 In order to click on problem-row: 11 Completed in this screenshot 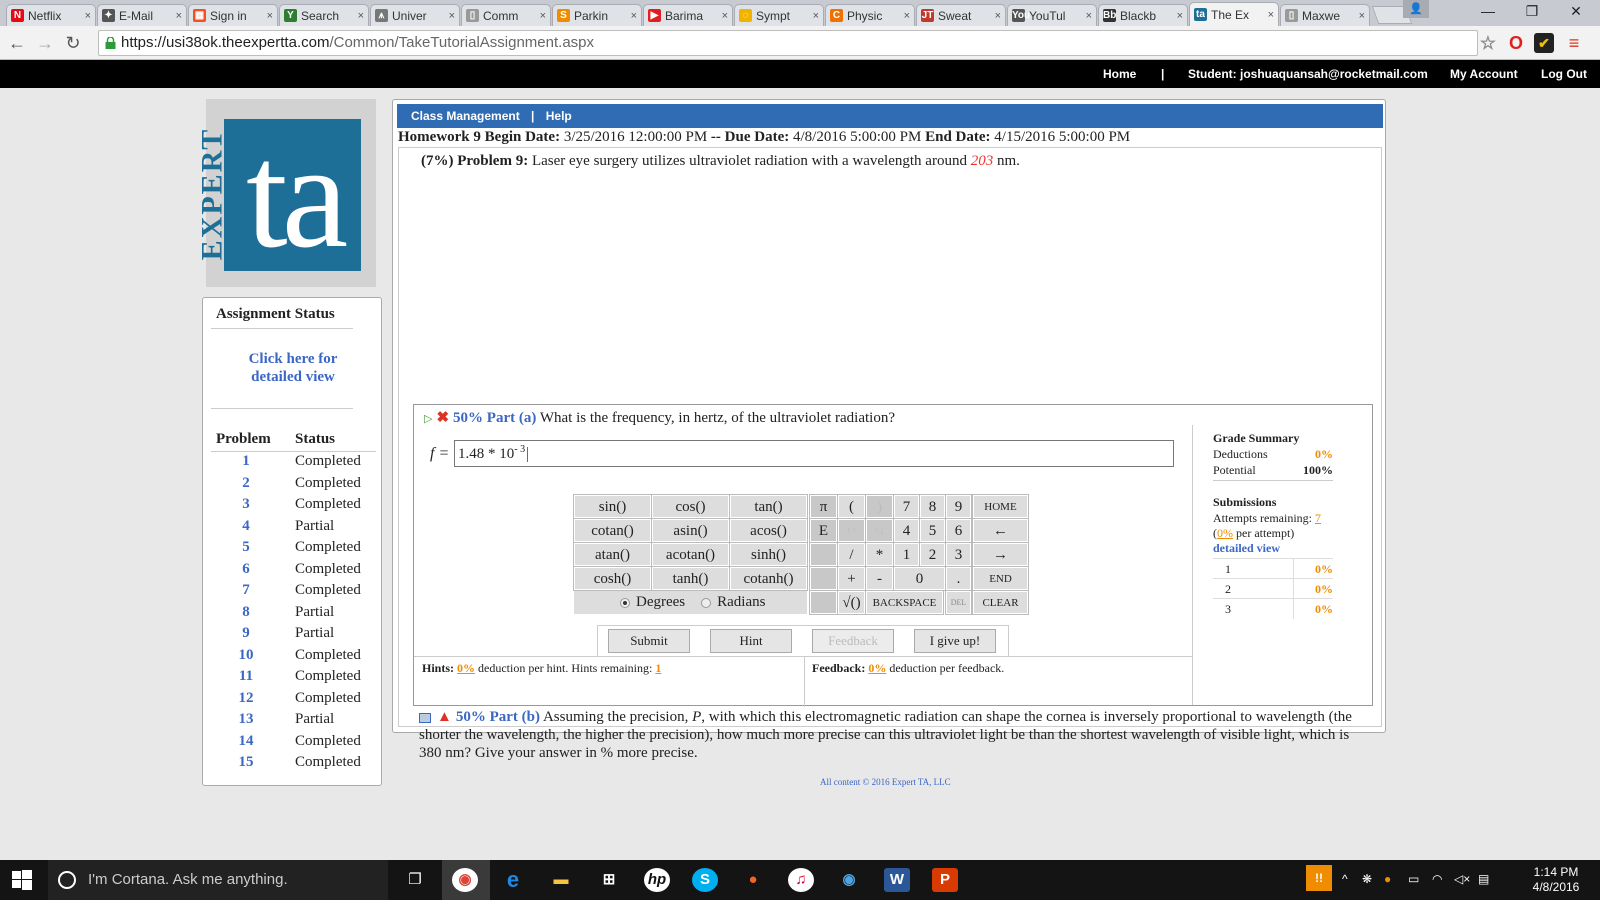, I will do `click(293, 679)`.